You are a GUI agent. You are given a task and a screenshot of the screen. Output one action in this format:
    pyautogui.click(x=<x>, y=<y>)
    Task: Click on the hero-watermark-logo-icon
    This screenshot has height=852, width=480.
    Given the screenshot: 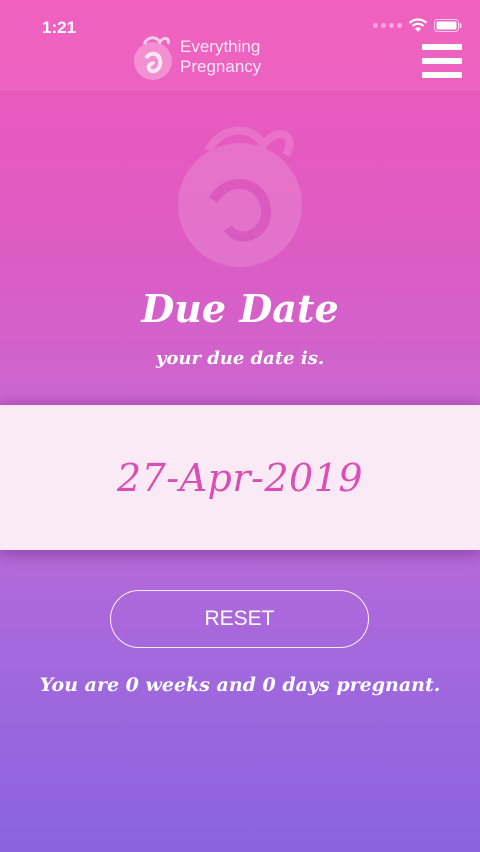 What is the action you would take?
    pyautogui.click(x=240, y=196)
    